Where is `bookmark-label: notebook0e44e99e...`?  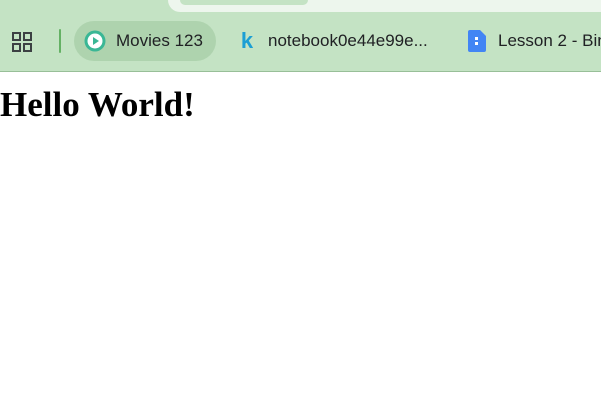
bookmark-label: notebook0e44e99e... is located at coordinates (348, 40).